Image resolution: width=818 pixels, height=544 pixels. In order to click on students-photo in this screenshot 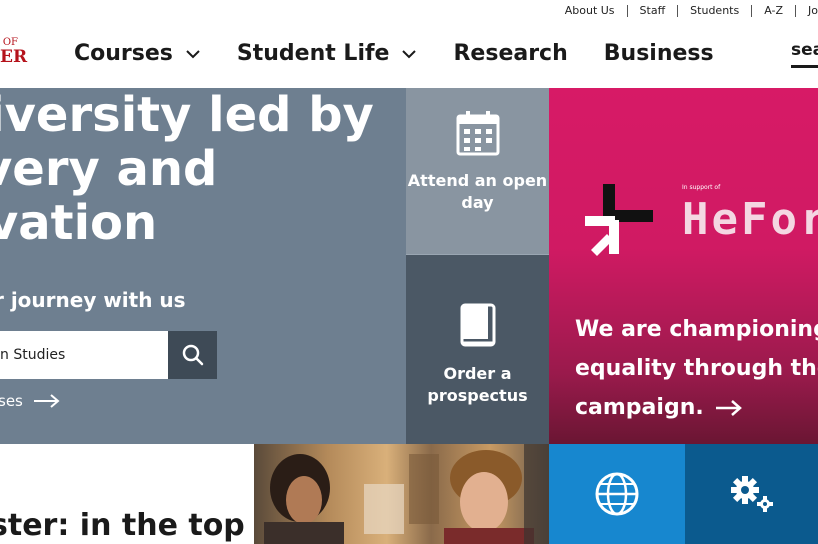, I will do `click(401, 494)`.